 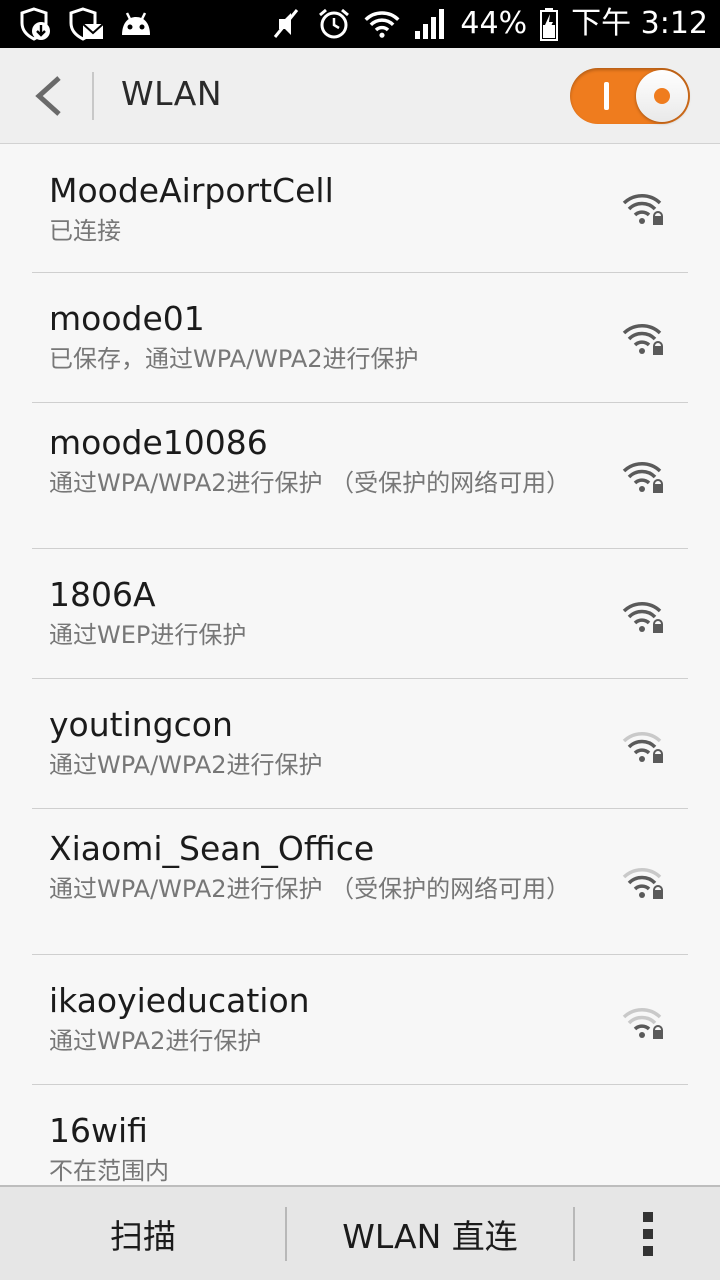 What do you see at coordinates (186, 765) in the screenshot?
I see `network-status: 通过WPA/WPA2进行保护` at bounding box center [186, 765].